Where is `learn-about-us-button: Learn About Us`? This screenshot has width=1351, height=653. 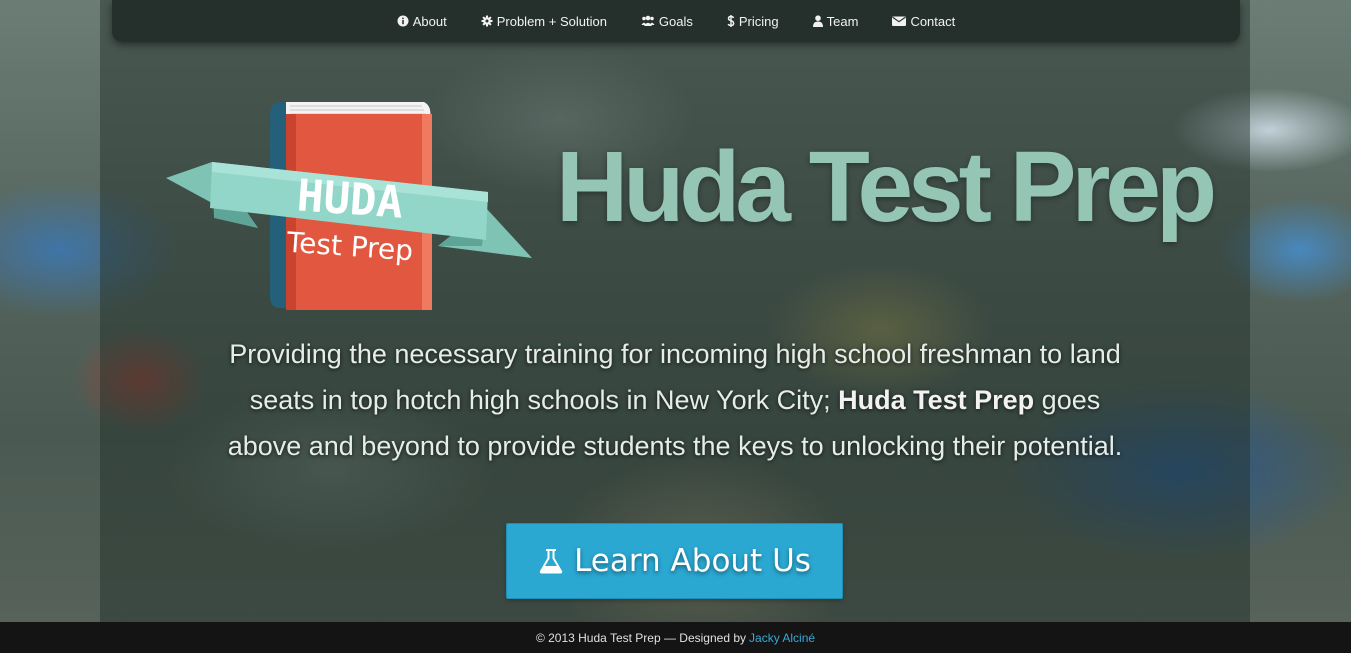
learn-about-us-button: Learn About Us is located at coordinates (674, 561).